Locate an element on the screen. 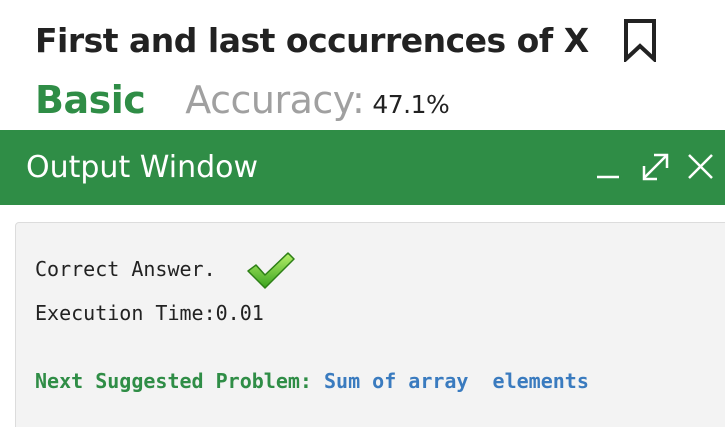  problem-title: First and last occurrences of X is located at coordinates (312, 40).